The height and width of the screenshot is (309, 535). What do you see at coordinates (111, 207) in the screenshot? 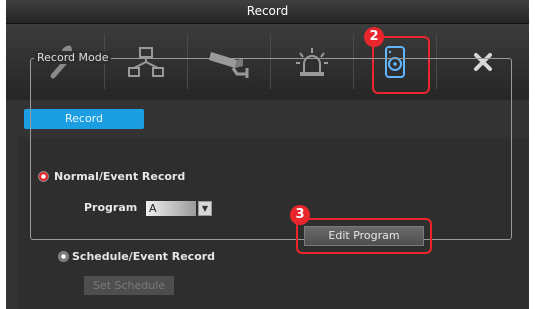
I see `program-label: Program` at bounding box center [111, 207].